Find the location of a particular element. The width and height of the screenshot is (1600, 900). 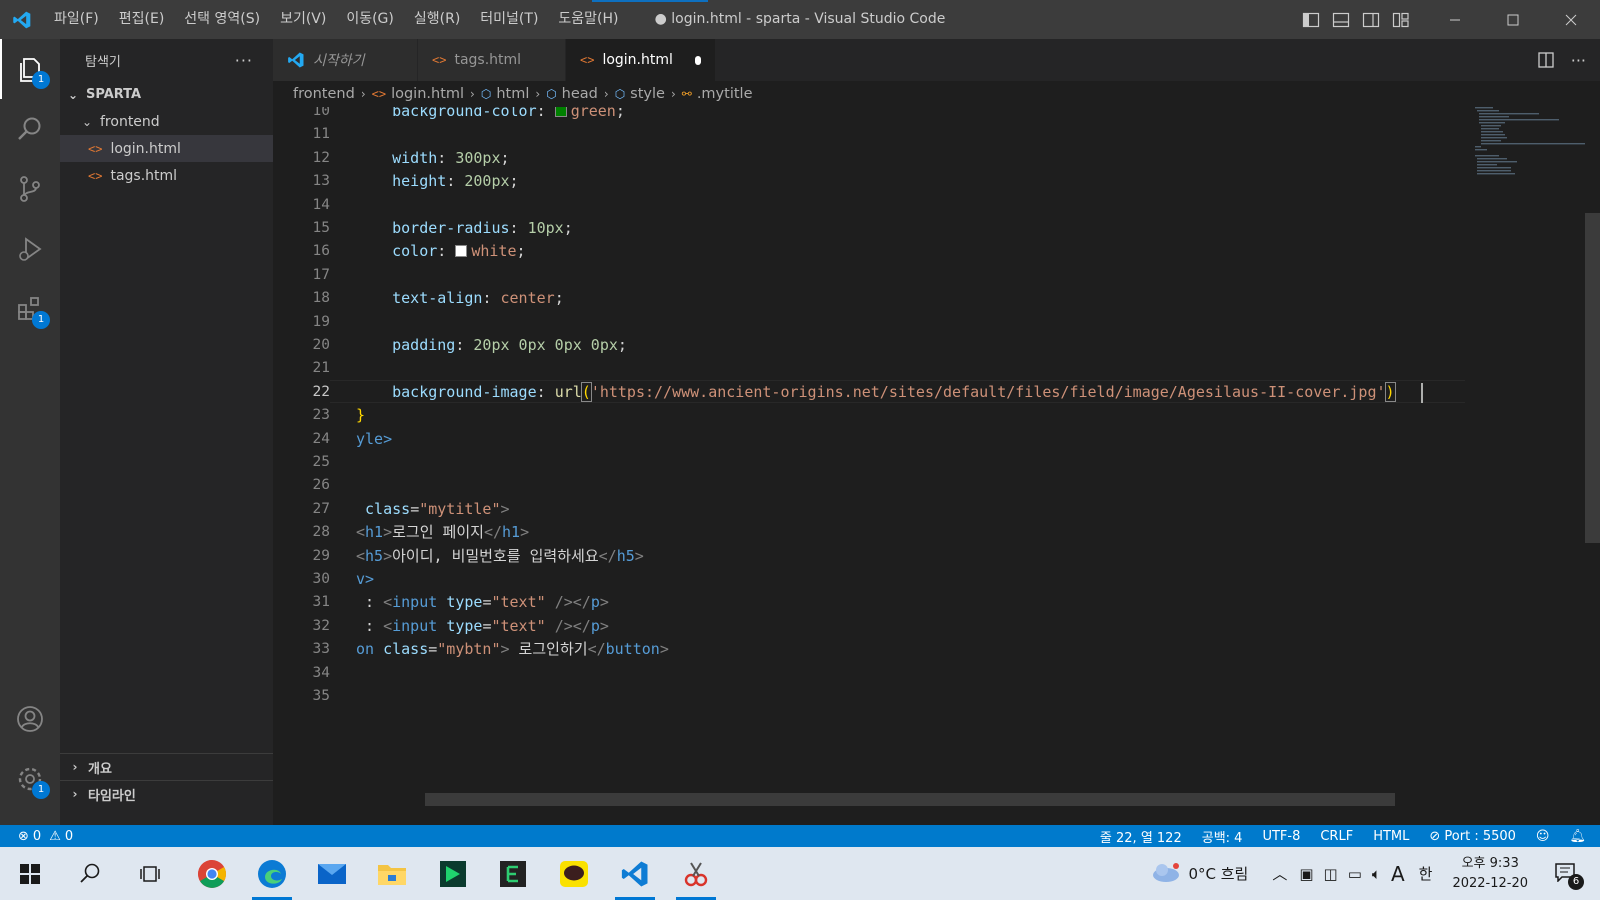

menu-view: 보기(V) is located at coordinates (303, 19).